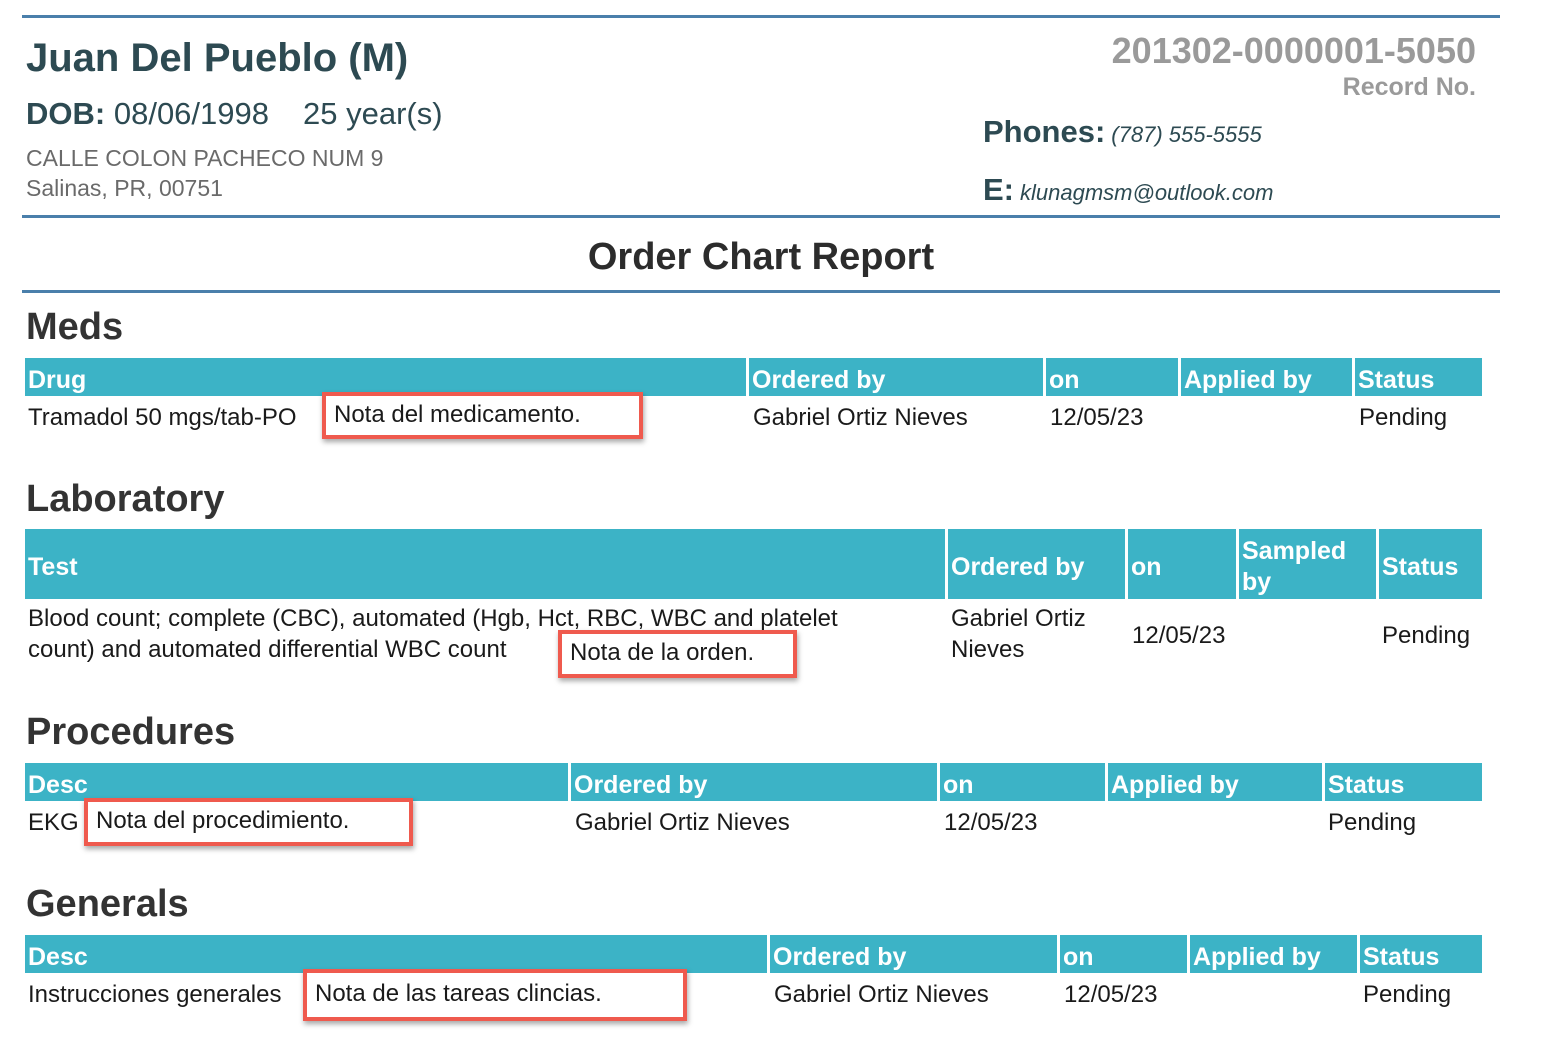 This screenshot has height=1058, width=1548. Describe the element at coordinates (1407, 994) in the screenshot. I see `gen-status-cell: Pending` at that location.